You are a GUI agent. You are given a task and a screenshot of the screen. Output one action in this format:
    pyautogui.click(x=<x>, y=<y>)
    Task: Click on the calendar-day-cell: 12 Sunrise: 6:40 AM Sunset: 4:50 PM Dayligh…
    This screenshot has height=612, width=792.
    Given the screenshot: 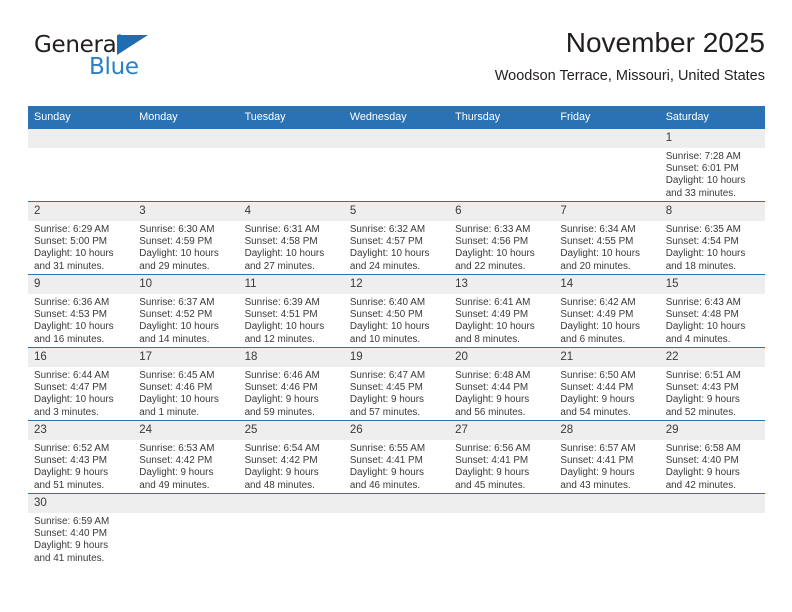 What is the action you would take?
    pyautogui.click(x=396, y=311)
    